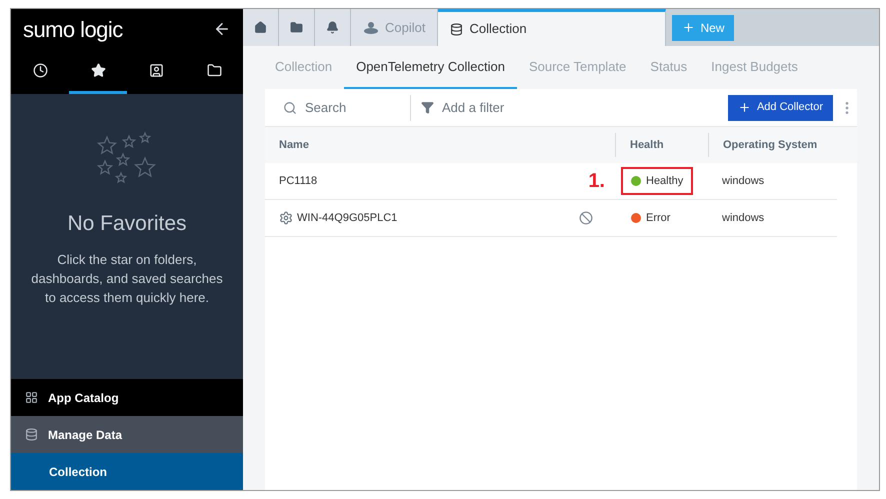  What do you see at coordinates (552, 27) in the screenshot?
I see `top-tab: Collection` at bounding box center [552, 27].